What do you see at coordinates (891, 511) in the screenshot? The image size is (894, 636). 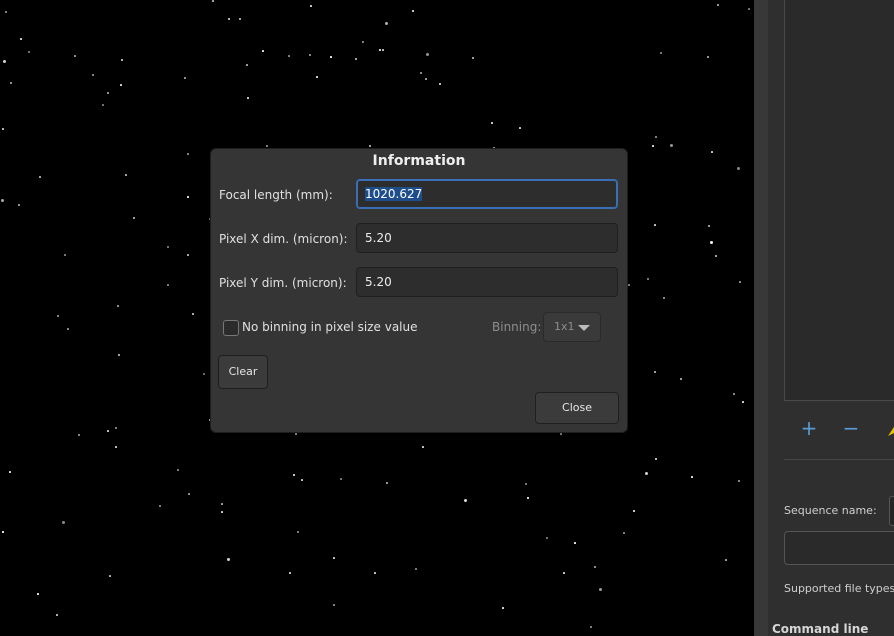 I see `sequence-name-input` at bounding box center [891, 511].